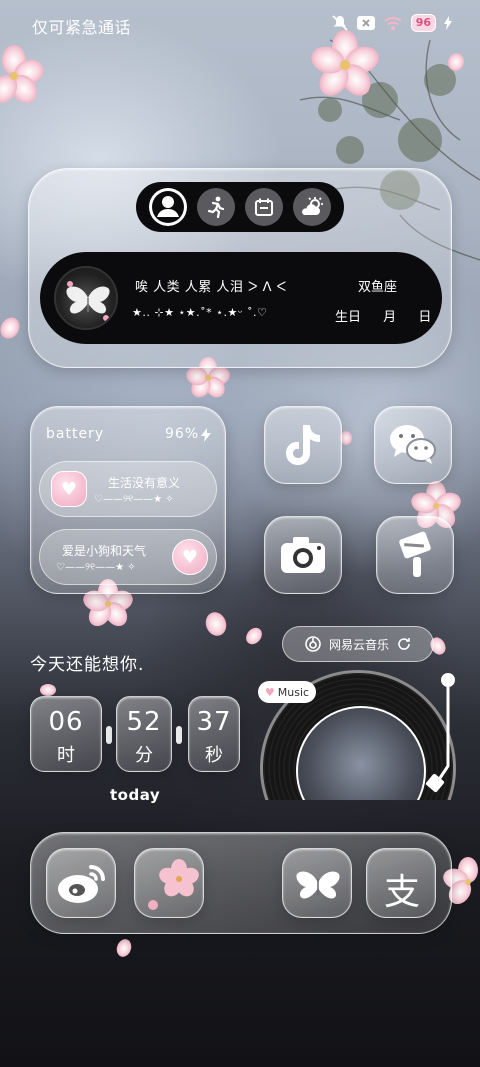 This screenshot has width=480, height=1067. What do you see at coordinates (104, 551) in the screenshot?
I see `battery-row-text: 爱是小狗和天气` at bounding box center [104, 551].